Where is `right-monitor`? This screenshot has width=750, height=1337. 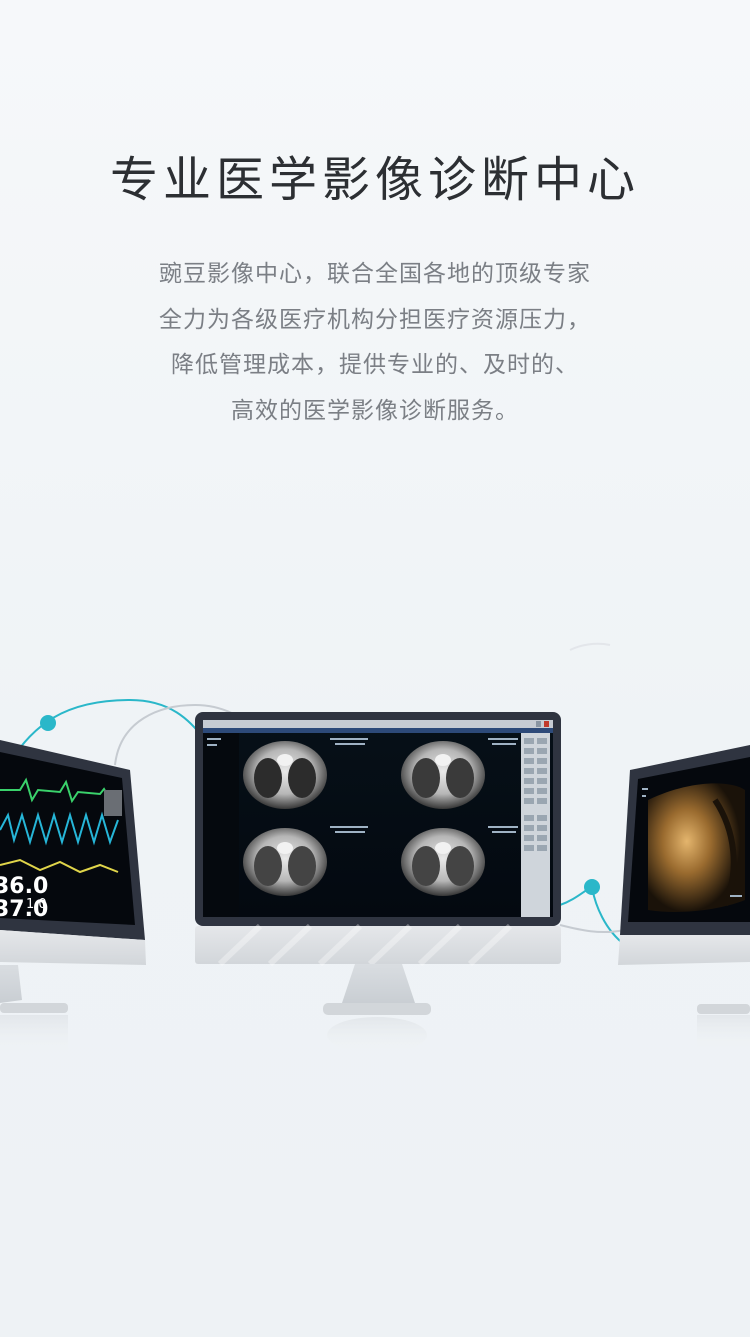 right-monitor is located at coordinates (684, 897).